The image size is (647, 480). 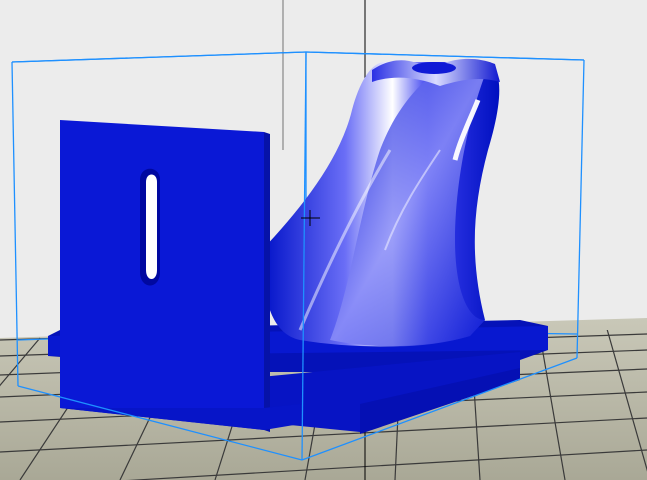 I want to click on front-plate-edge, so click(x=267, y=282).